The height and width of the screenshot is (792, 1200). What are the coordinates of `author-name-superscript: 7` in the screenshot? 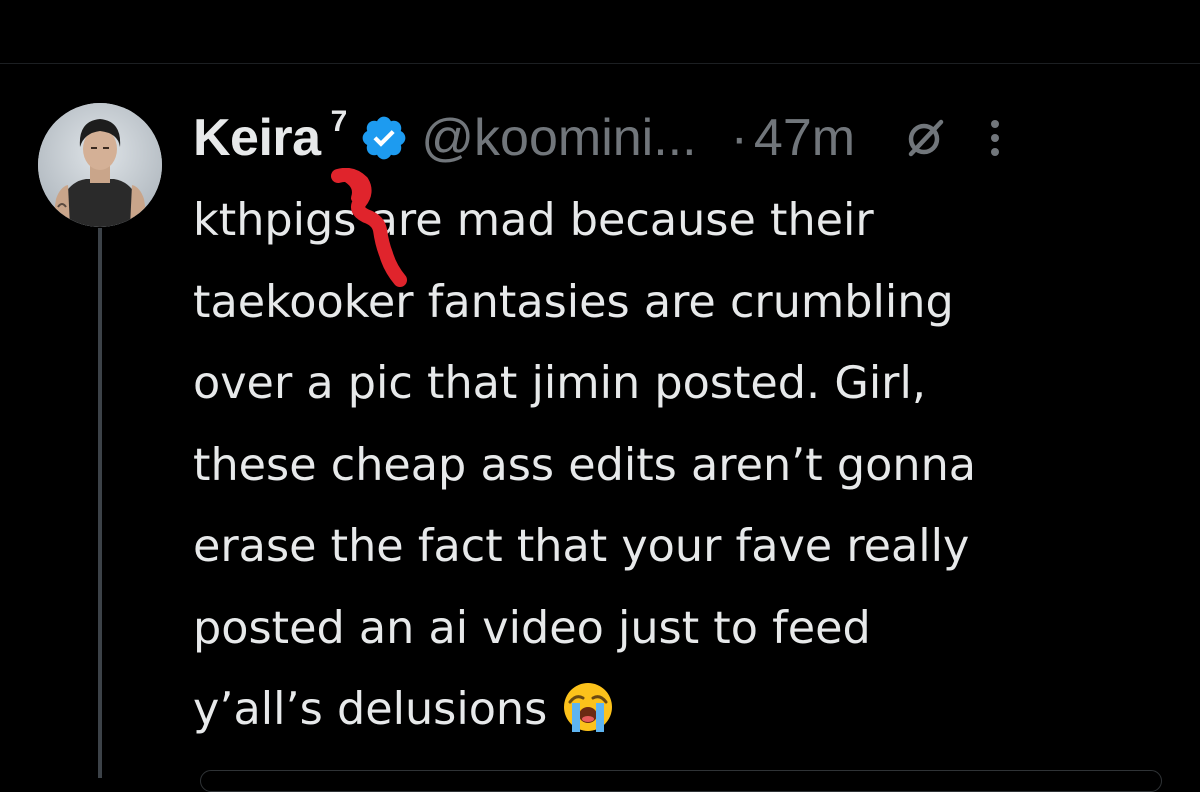 It's located at (339, 121).